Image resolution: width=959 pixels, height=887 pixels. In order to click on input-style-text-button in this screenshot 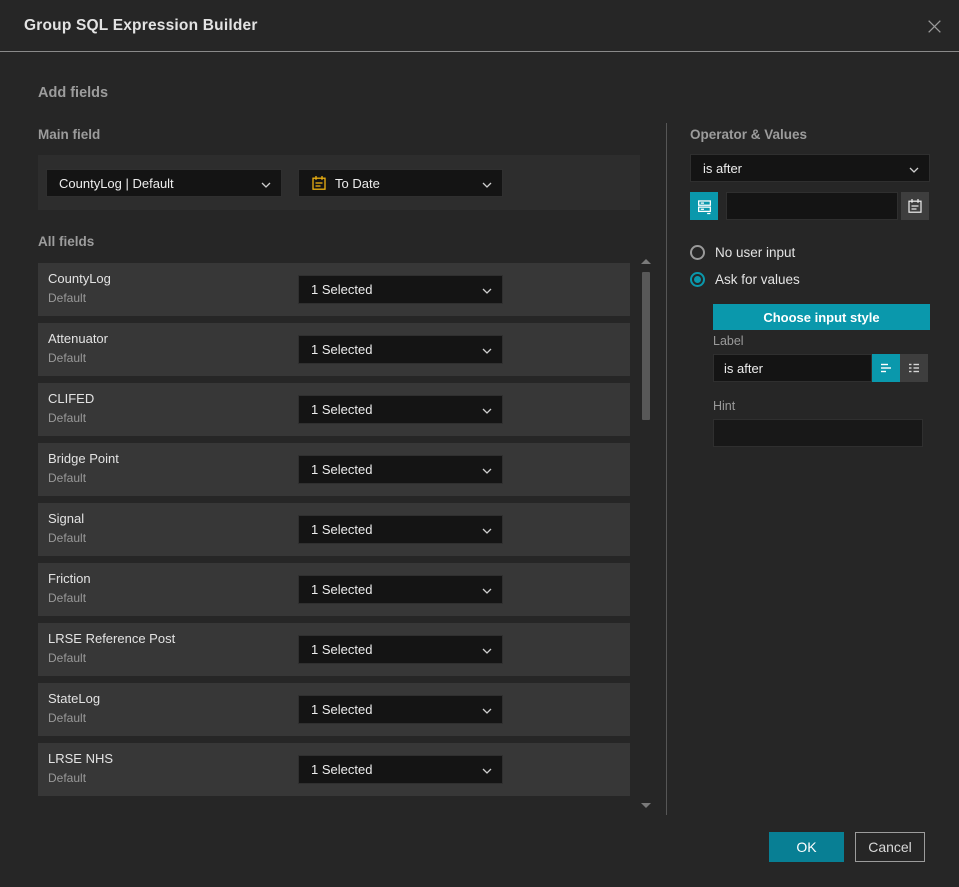, I will do `click(886, 368)`.